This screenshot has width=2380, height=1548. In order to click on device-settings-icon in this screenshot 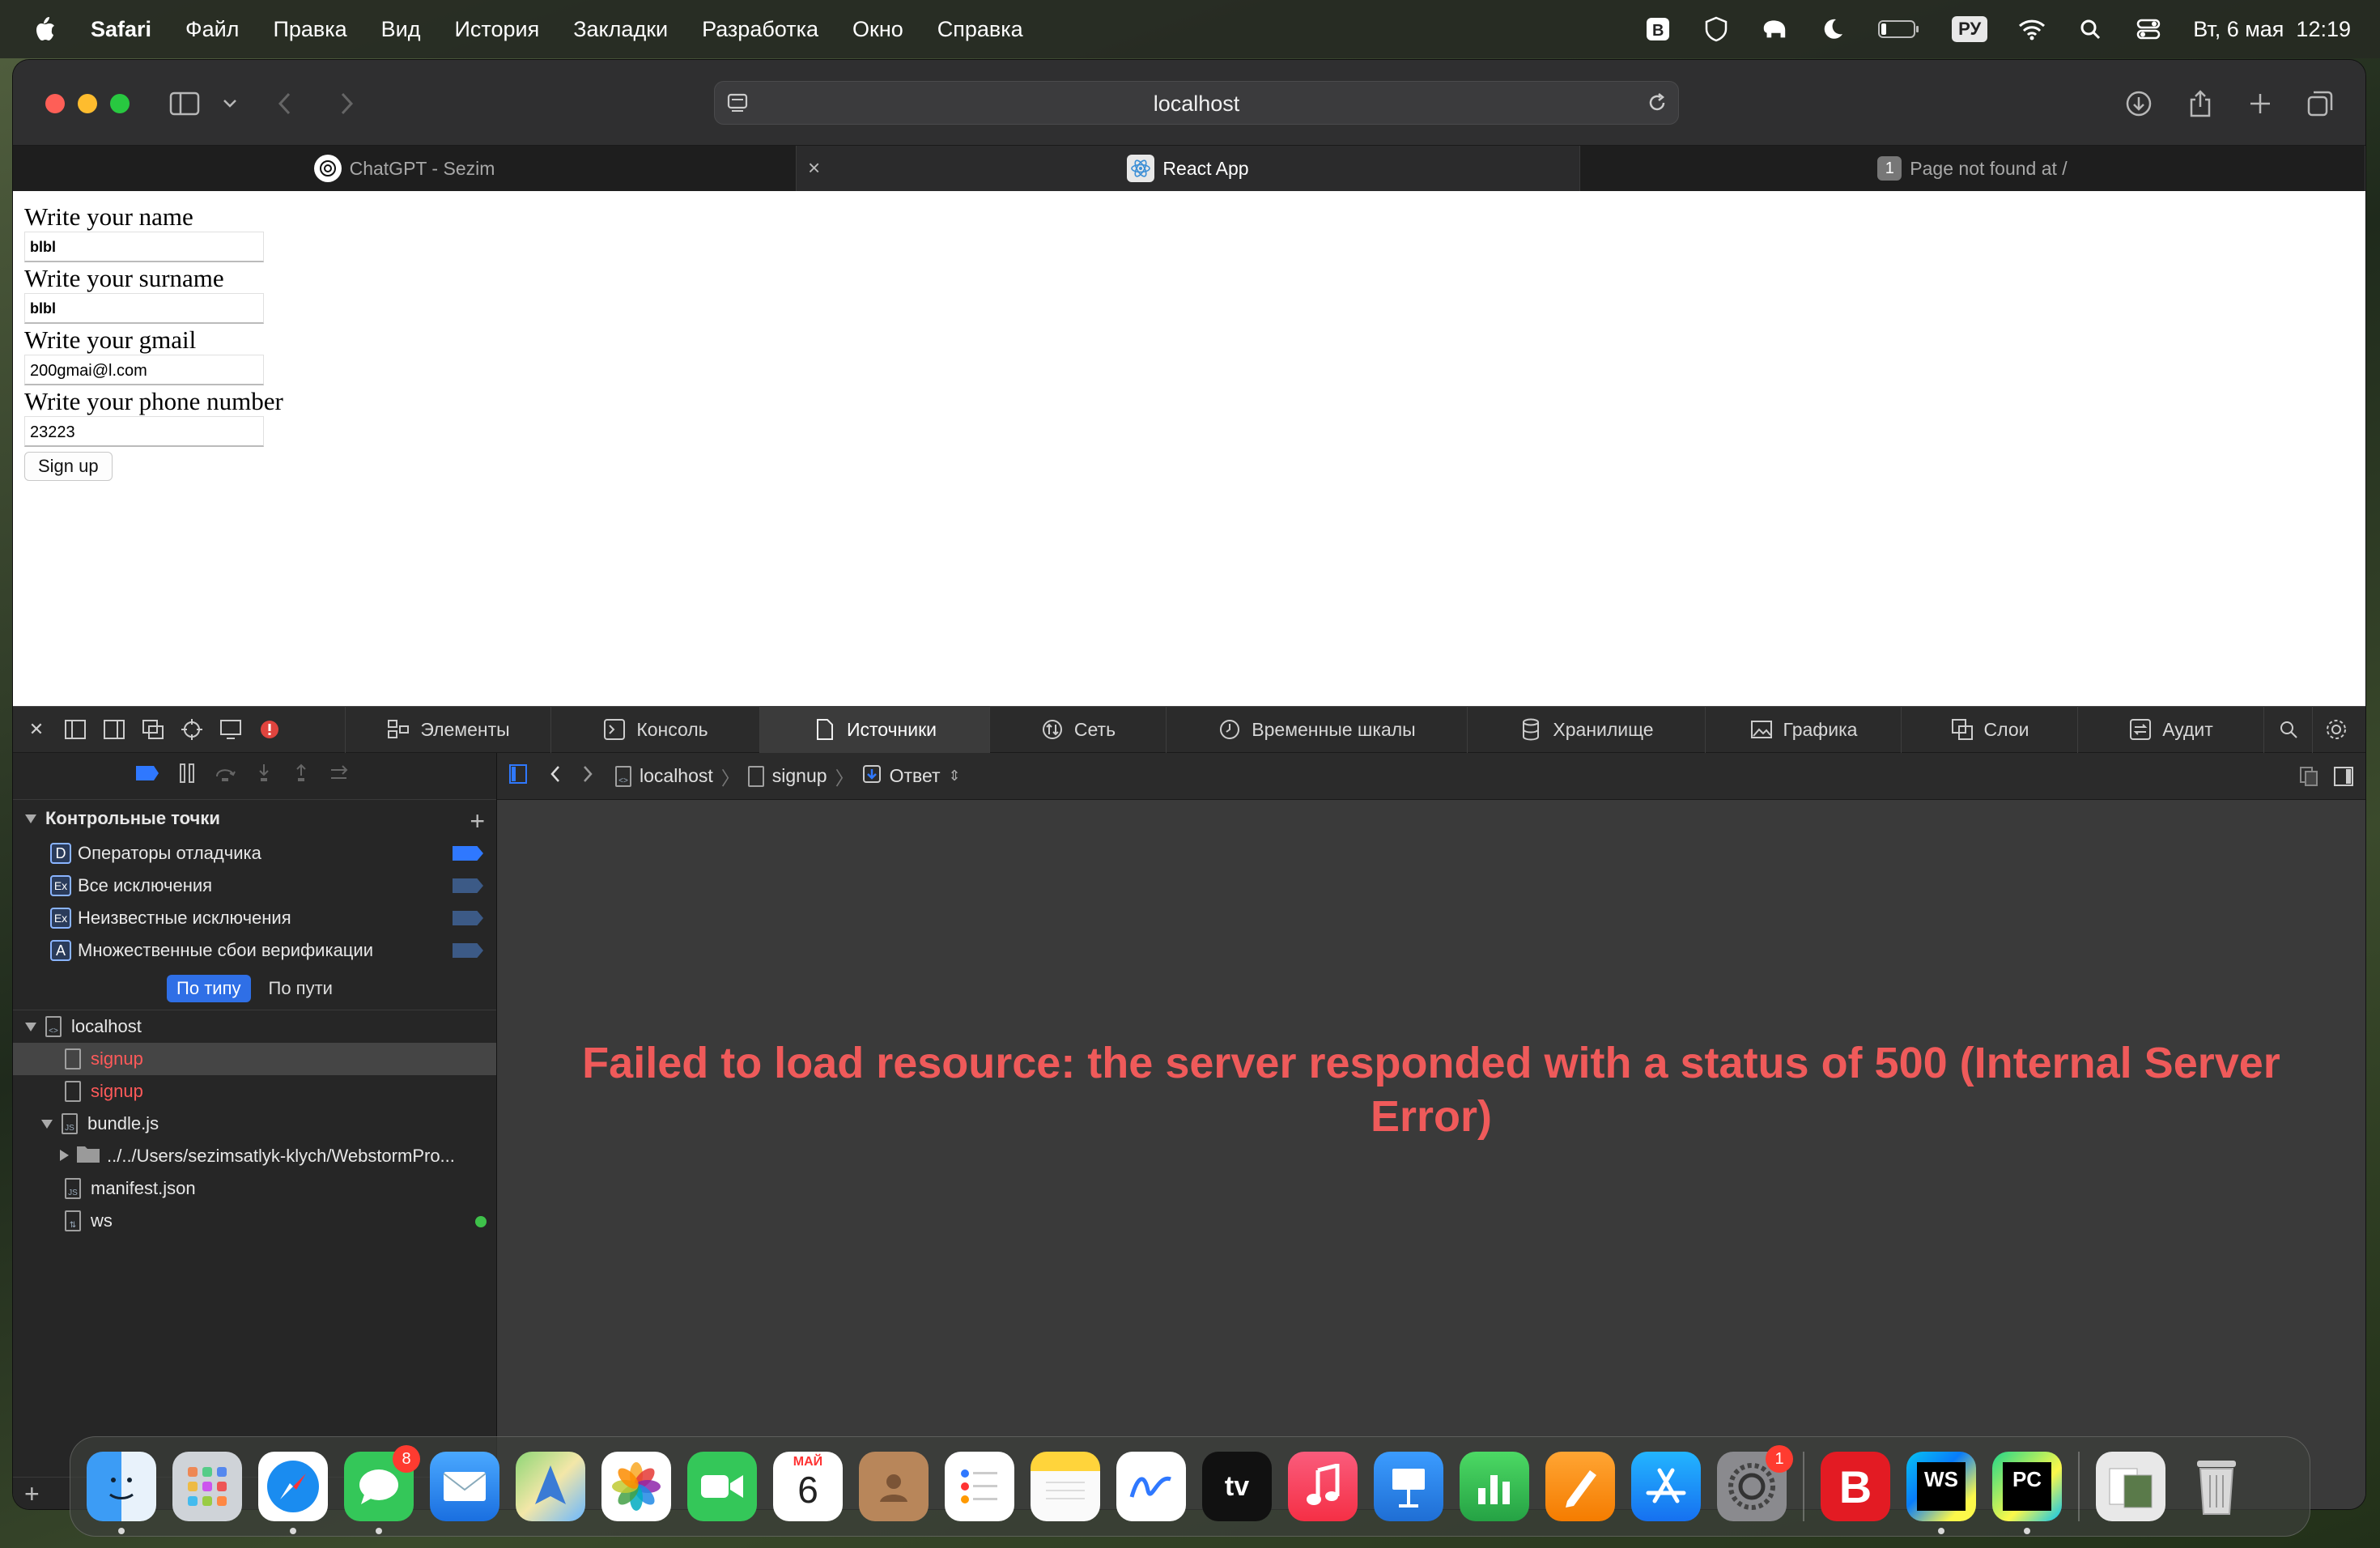, I will do `click(231, 729)`.